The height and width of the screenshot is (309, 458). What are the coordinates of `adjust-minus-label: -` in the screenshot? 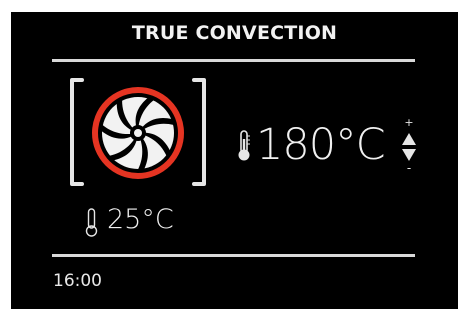 It's located at (409, 168).